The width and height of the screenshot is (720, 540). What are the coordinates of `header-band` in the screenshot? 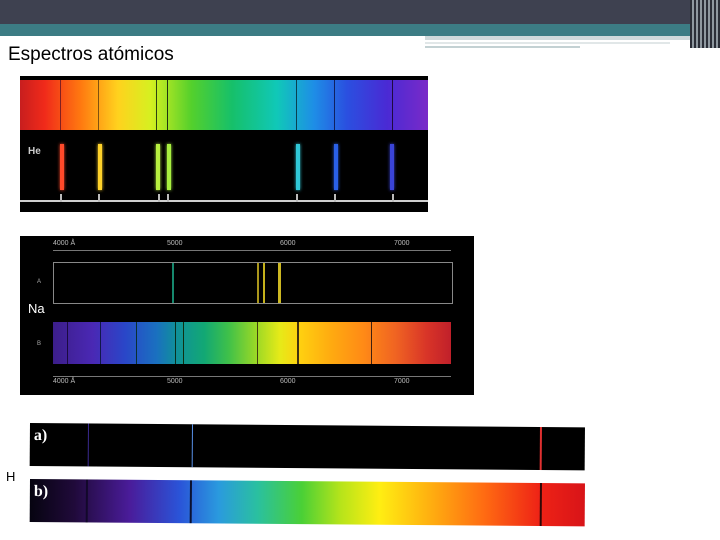 It's located at (360, 12).